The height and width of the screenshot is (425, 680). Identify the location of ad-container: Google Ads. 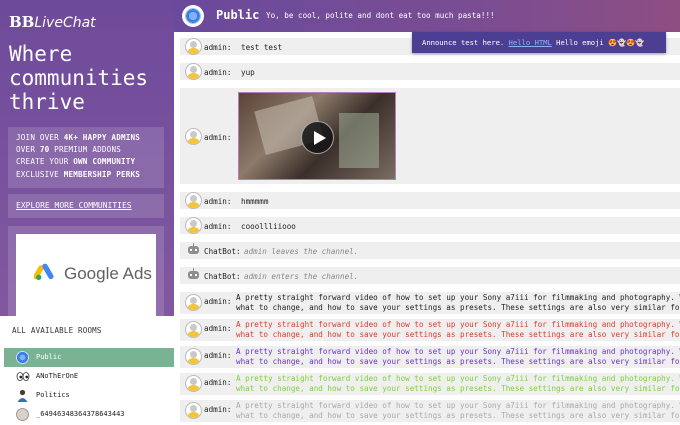
(86, 271).